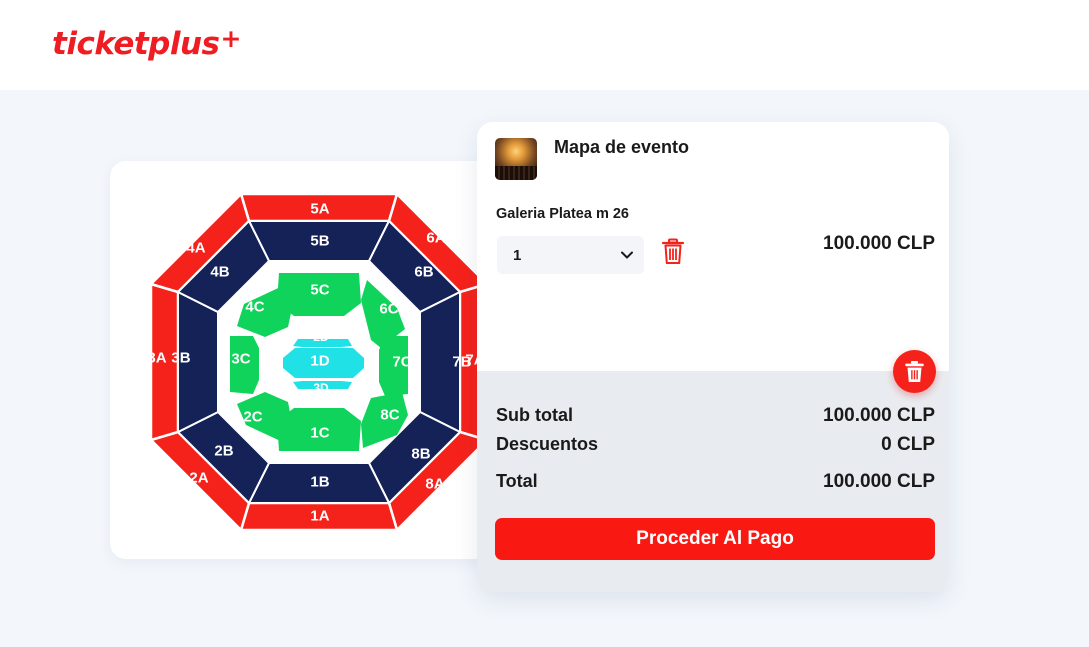  Describe the element at coordinates (180, 358) in the screenshot. I see `label-3B: 3B` at that location.